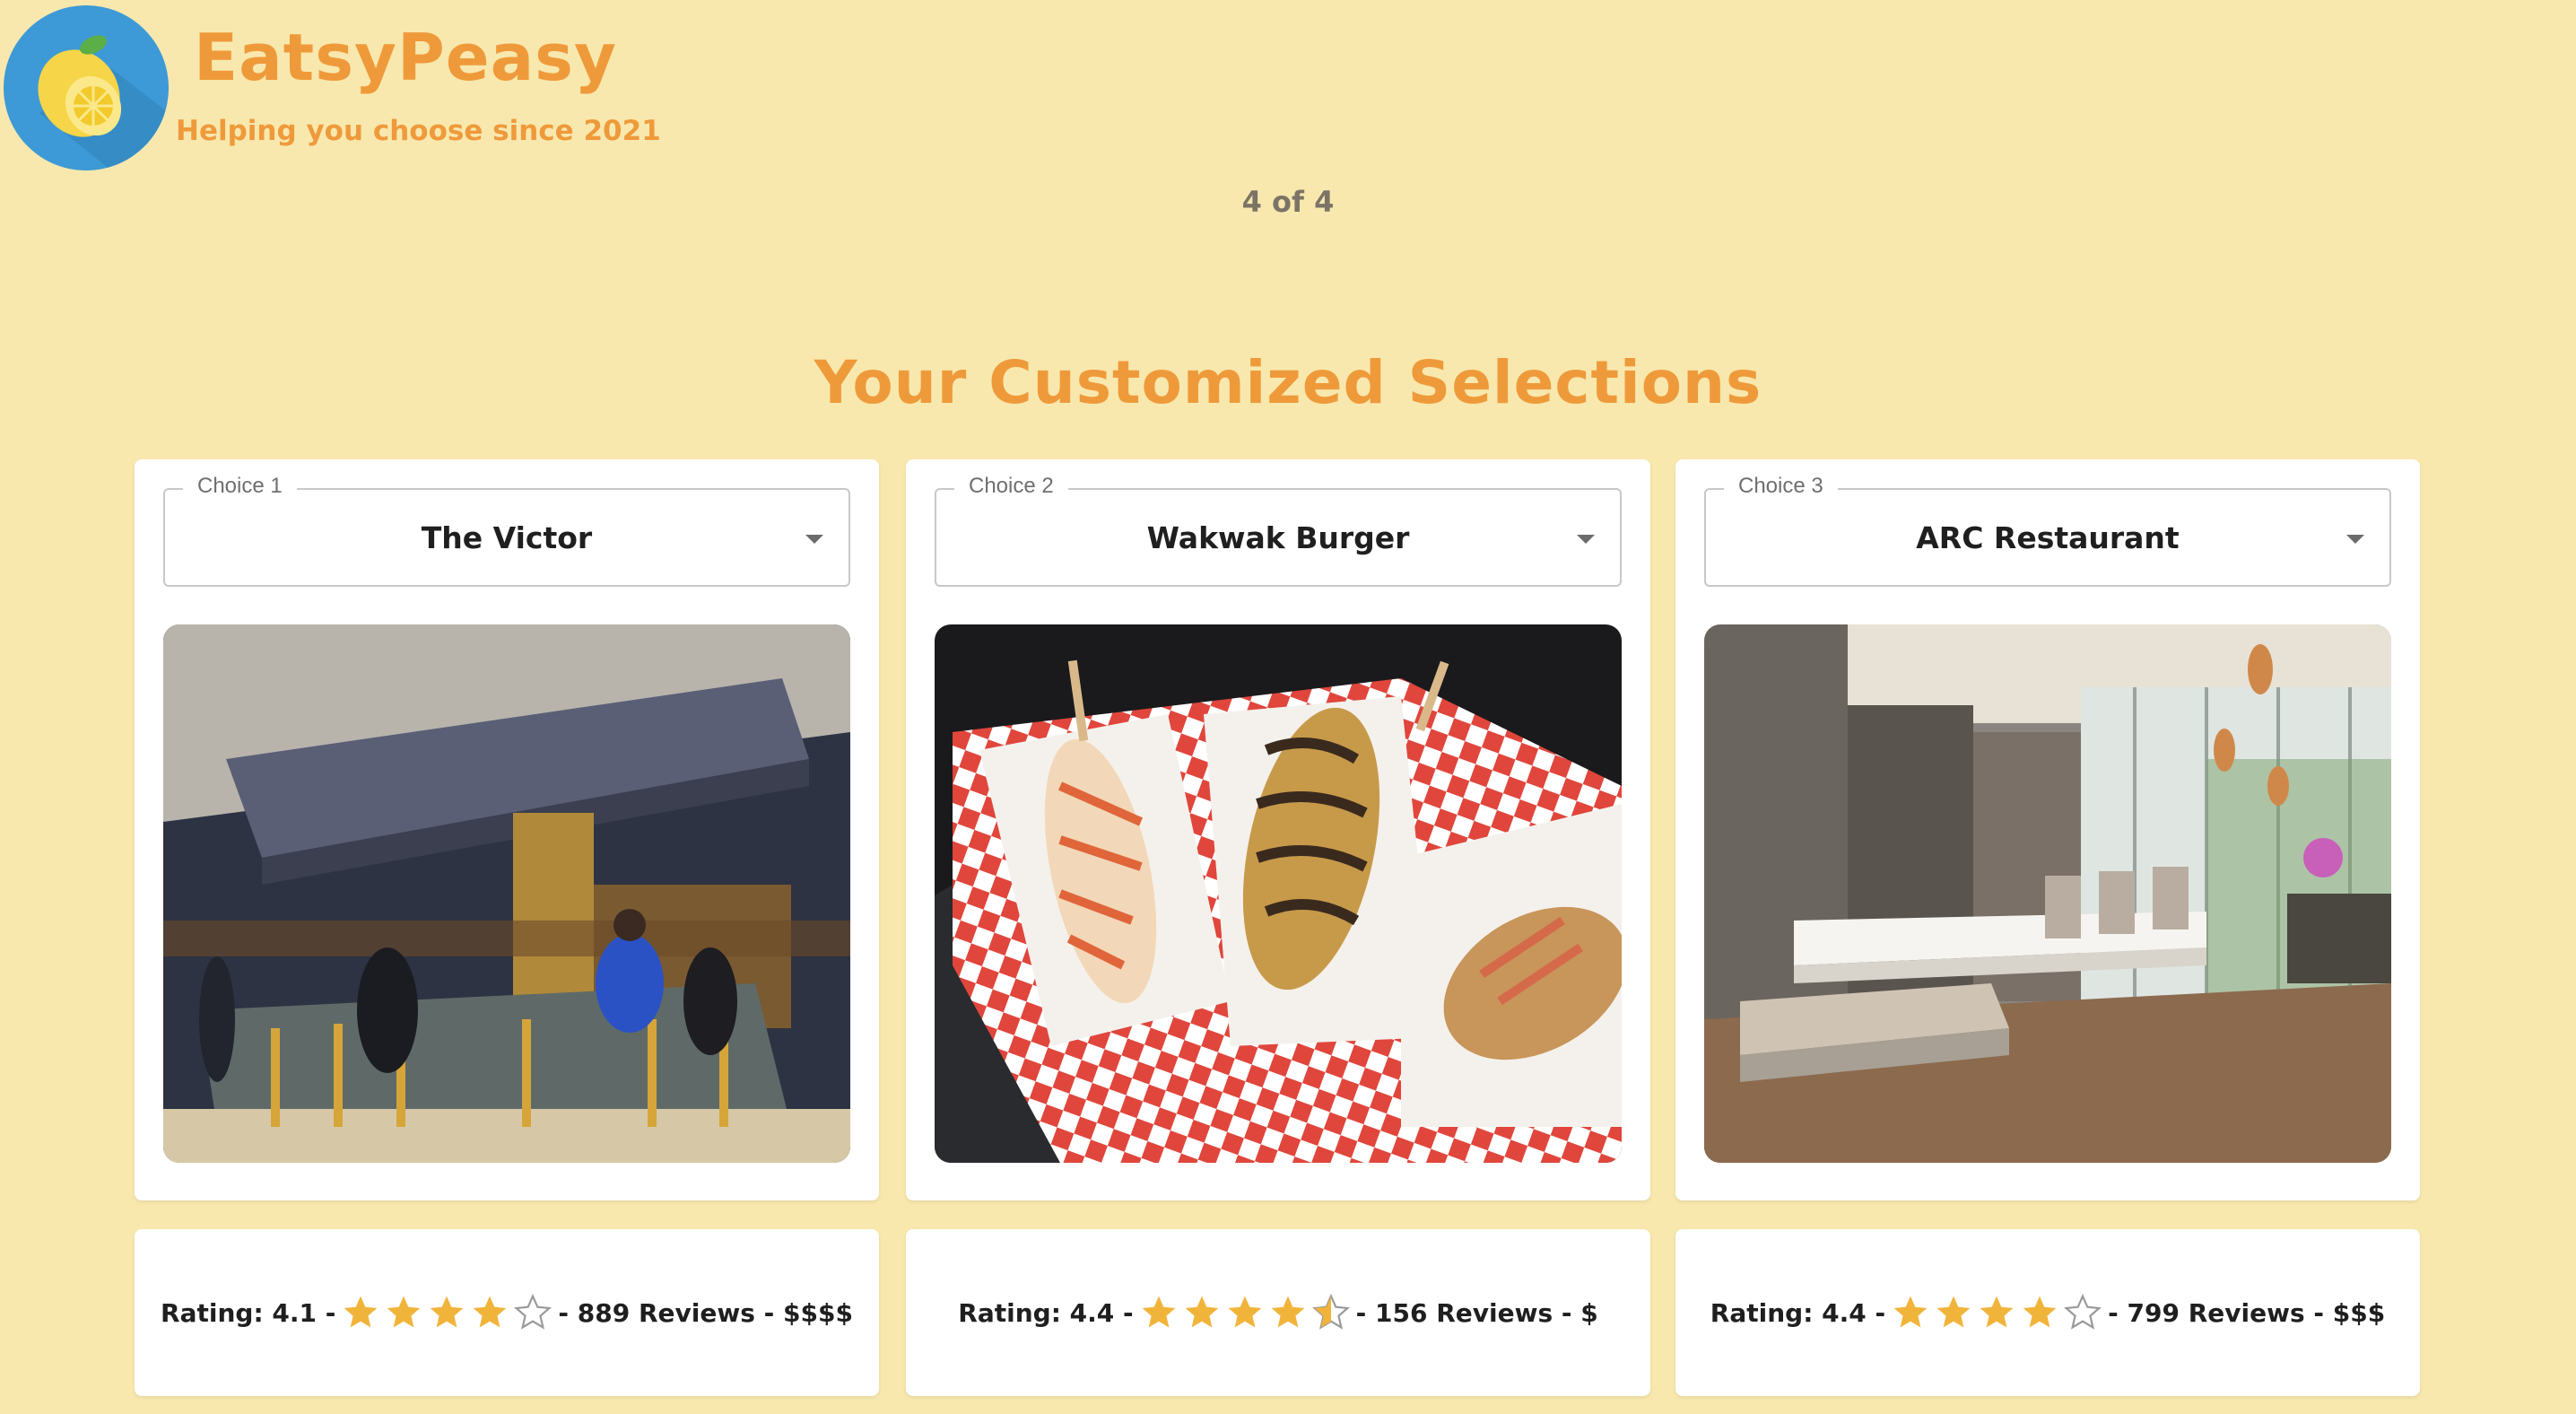  I want to click on progress-indicator: 4 of 4, so click(1288, 202).